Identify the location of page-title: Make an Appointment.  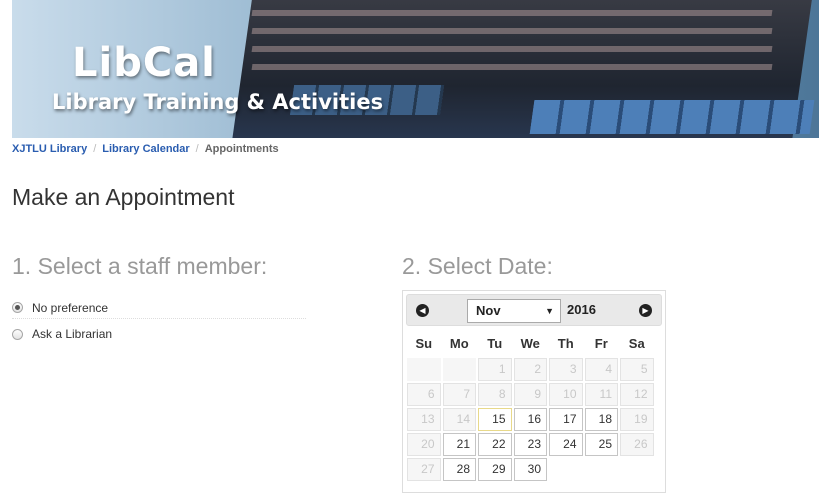
(123, 197).